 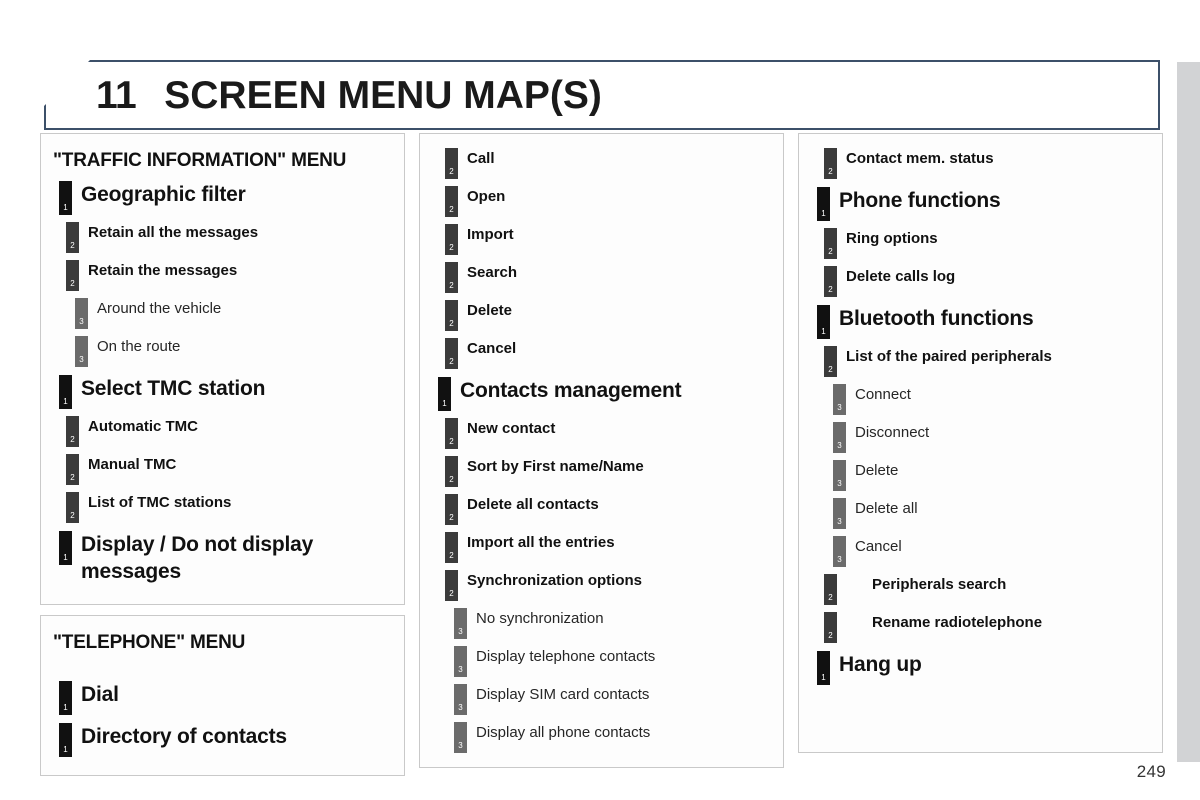 I want to click on menu-entry-label: New contact, so click(x=511, y=428).